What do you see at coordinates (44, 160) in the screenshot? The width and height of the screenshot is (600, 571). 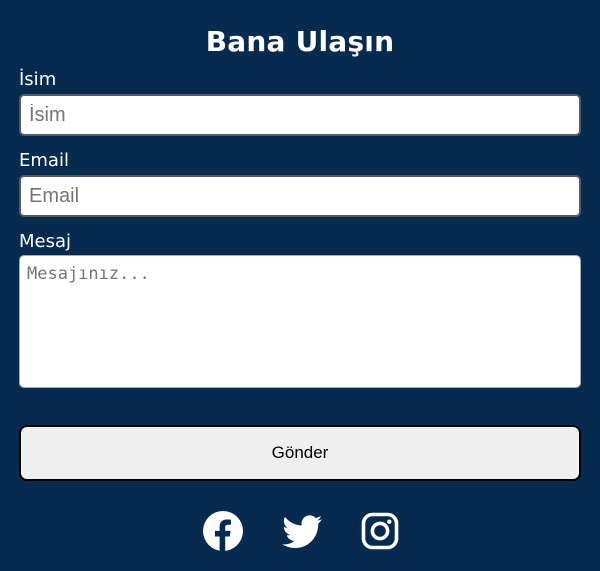 I see `email-label: Email` at bounding box center [44, 160].